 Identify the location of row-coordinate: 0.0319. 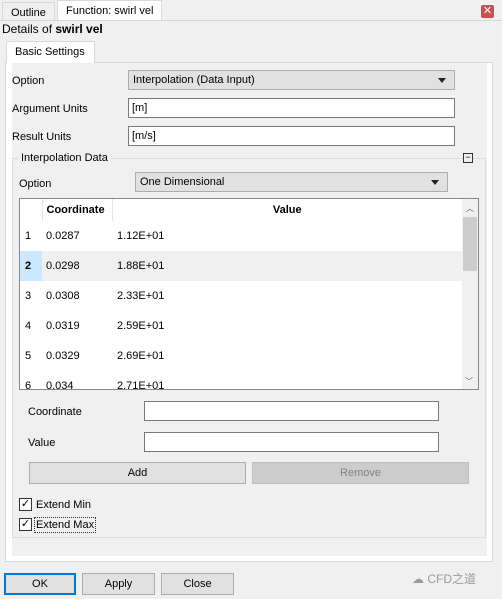
(77, 326).